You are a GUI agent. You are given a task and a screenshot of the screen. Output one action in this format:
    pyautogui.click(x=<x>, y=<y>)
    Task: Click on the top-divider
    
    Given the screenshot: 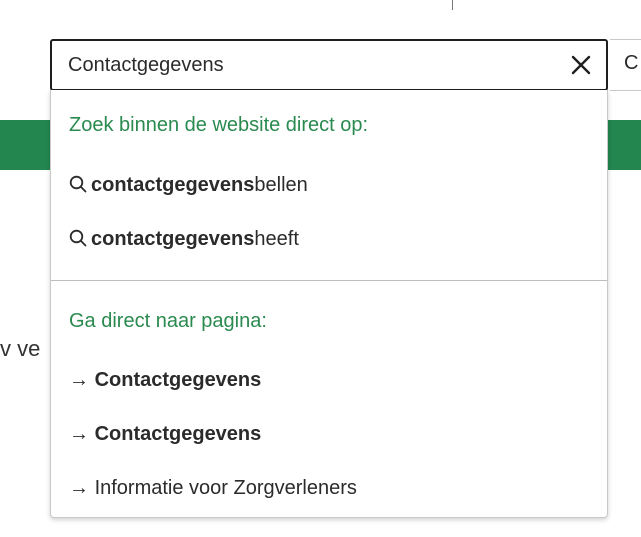 What is the action you would take?
    pyautogui.click(x=452, y=5)
    